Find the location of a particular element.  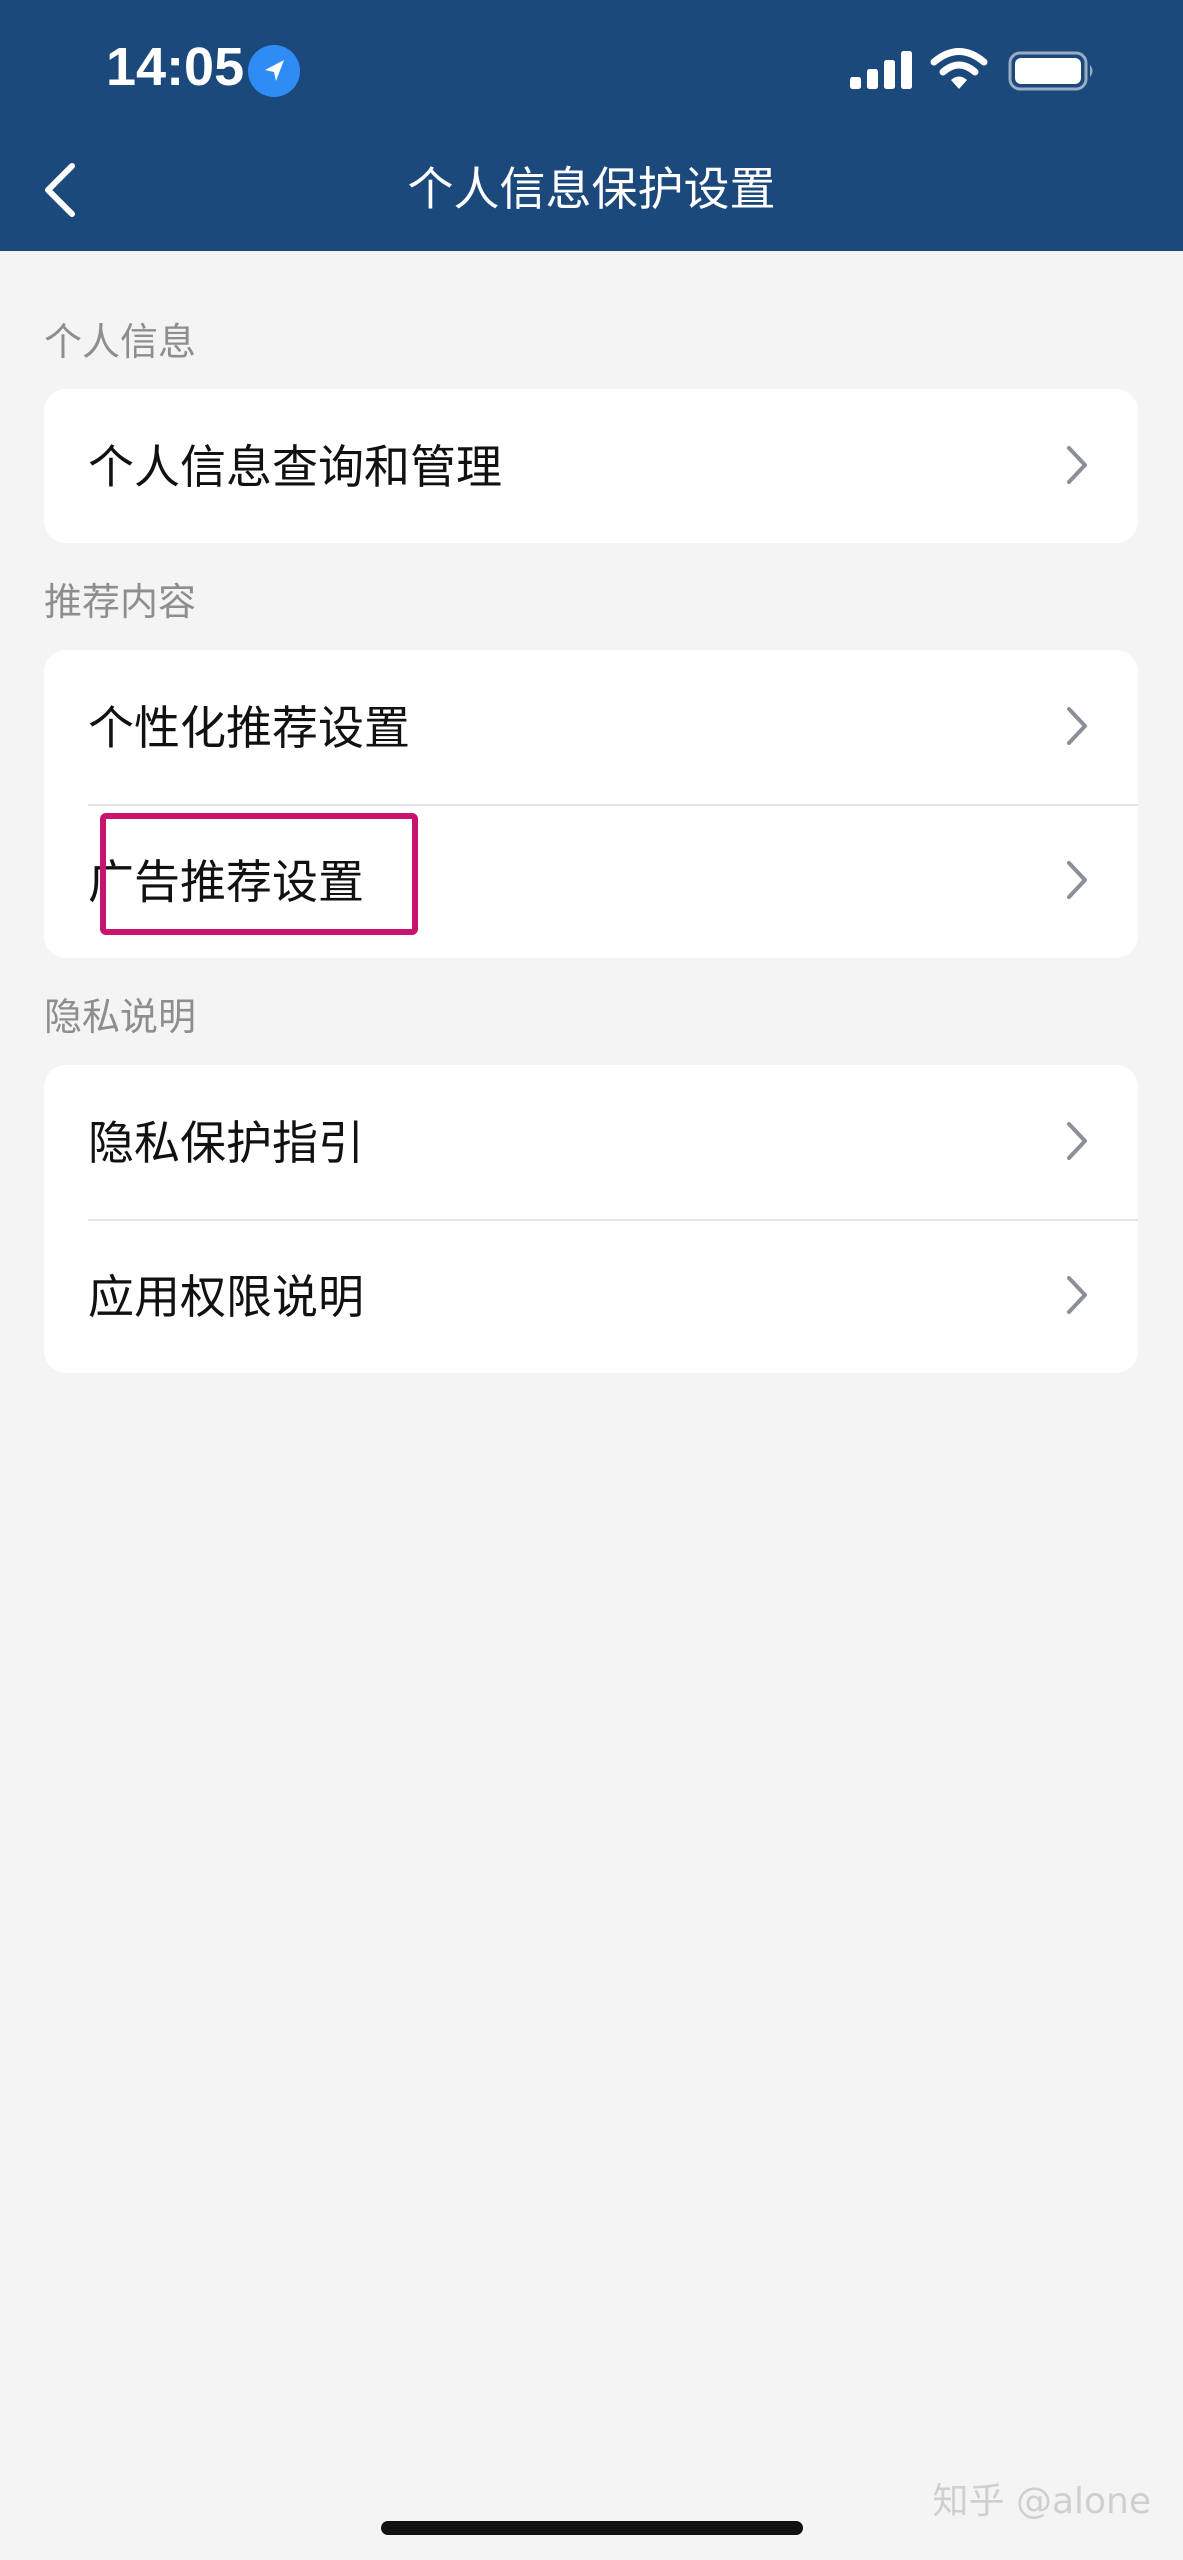

list-item-label: 个人信息查询和管理 is located at coordinates (295, 467).